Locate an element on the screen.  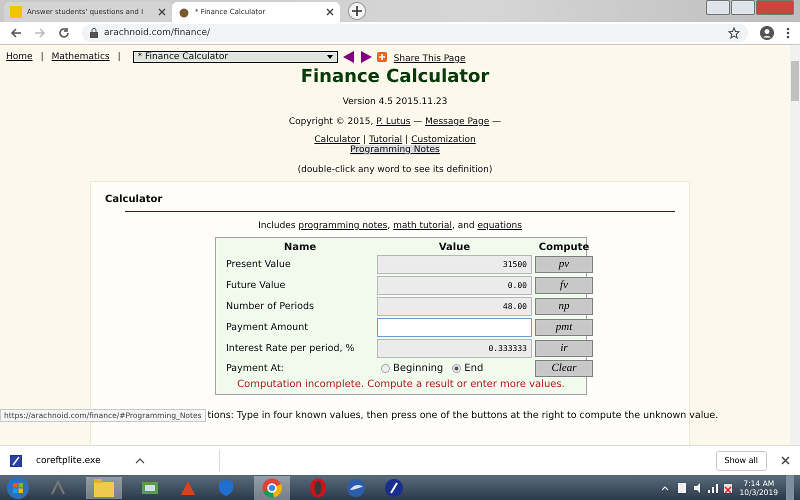
field-label: Future Value is located at coordinates (256, 285).